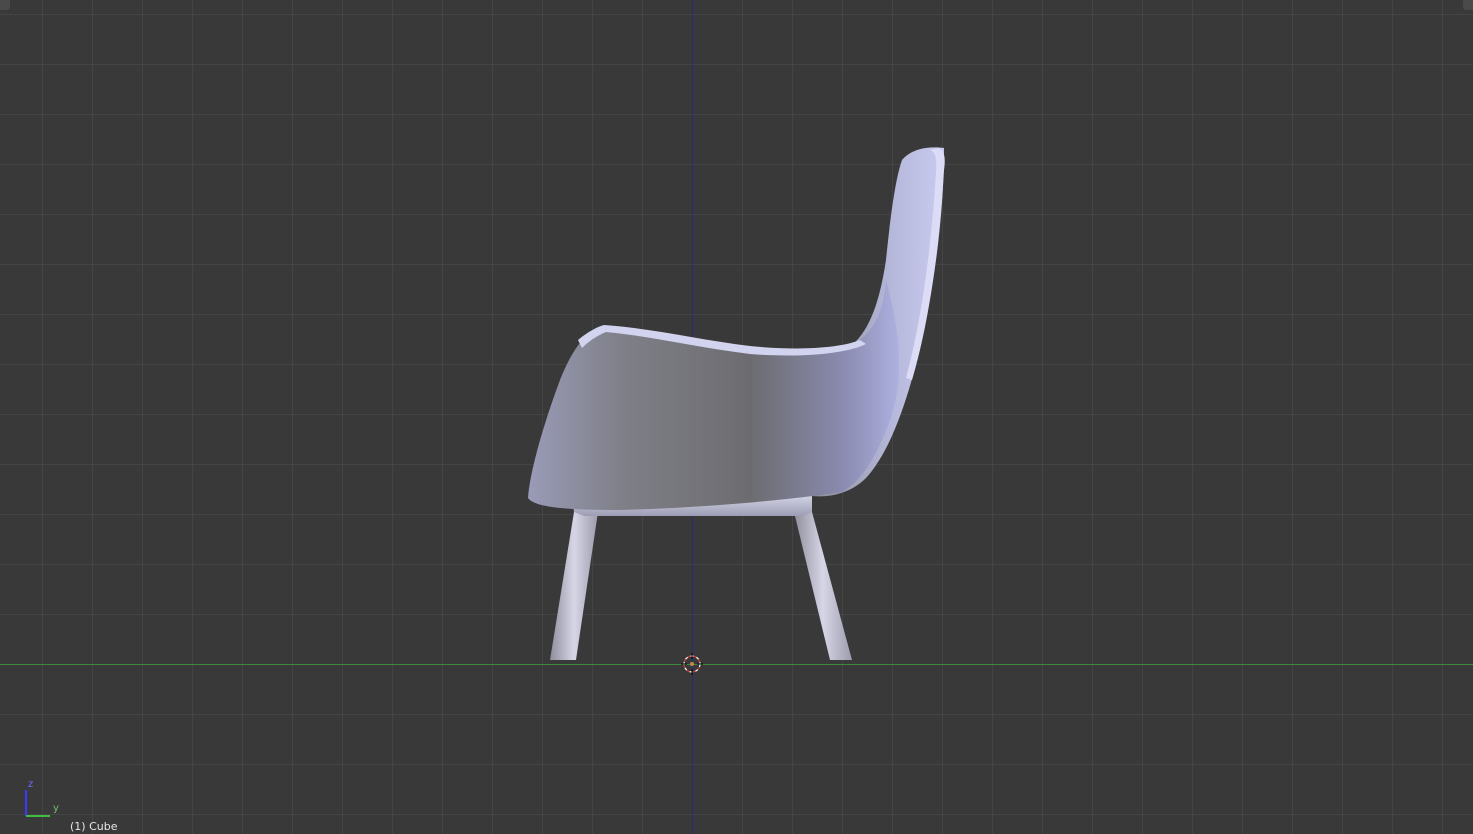 The image size is (1473, 834). Describe the element at coordinates (692, 664) in the screenshot. I see `3d-cursor-icon` at that location.